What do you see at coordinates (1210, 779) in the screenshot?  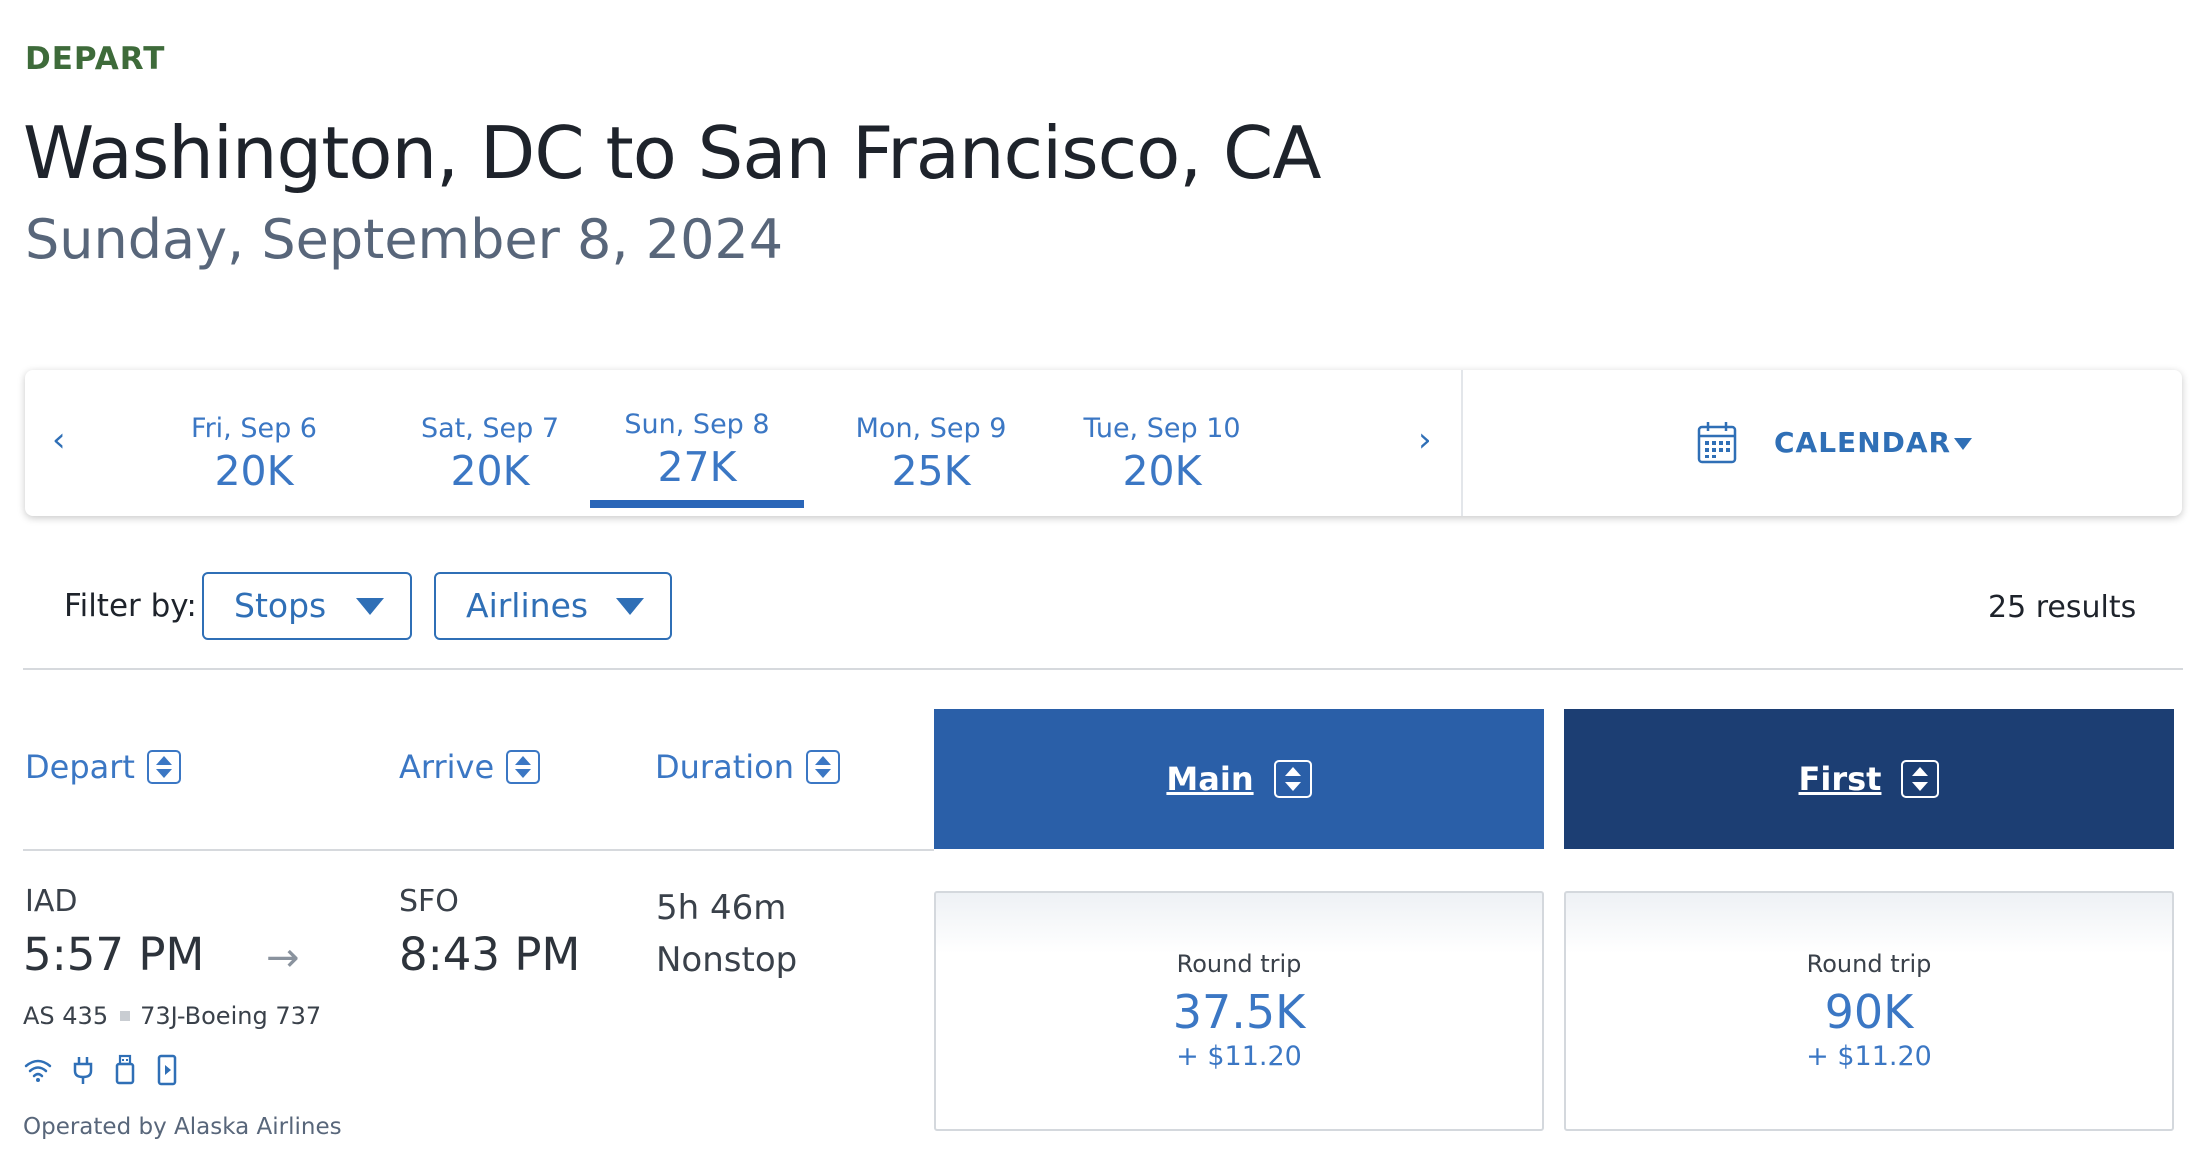 I see `column-header-main: Main` at bounding box center [1210, 779].